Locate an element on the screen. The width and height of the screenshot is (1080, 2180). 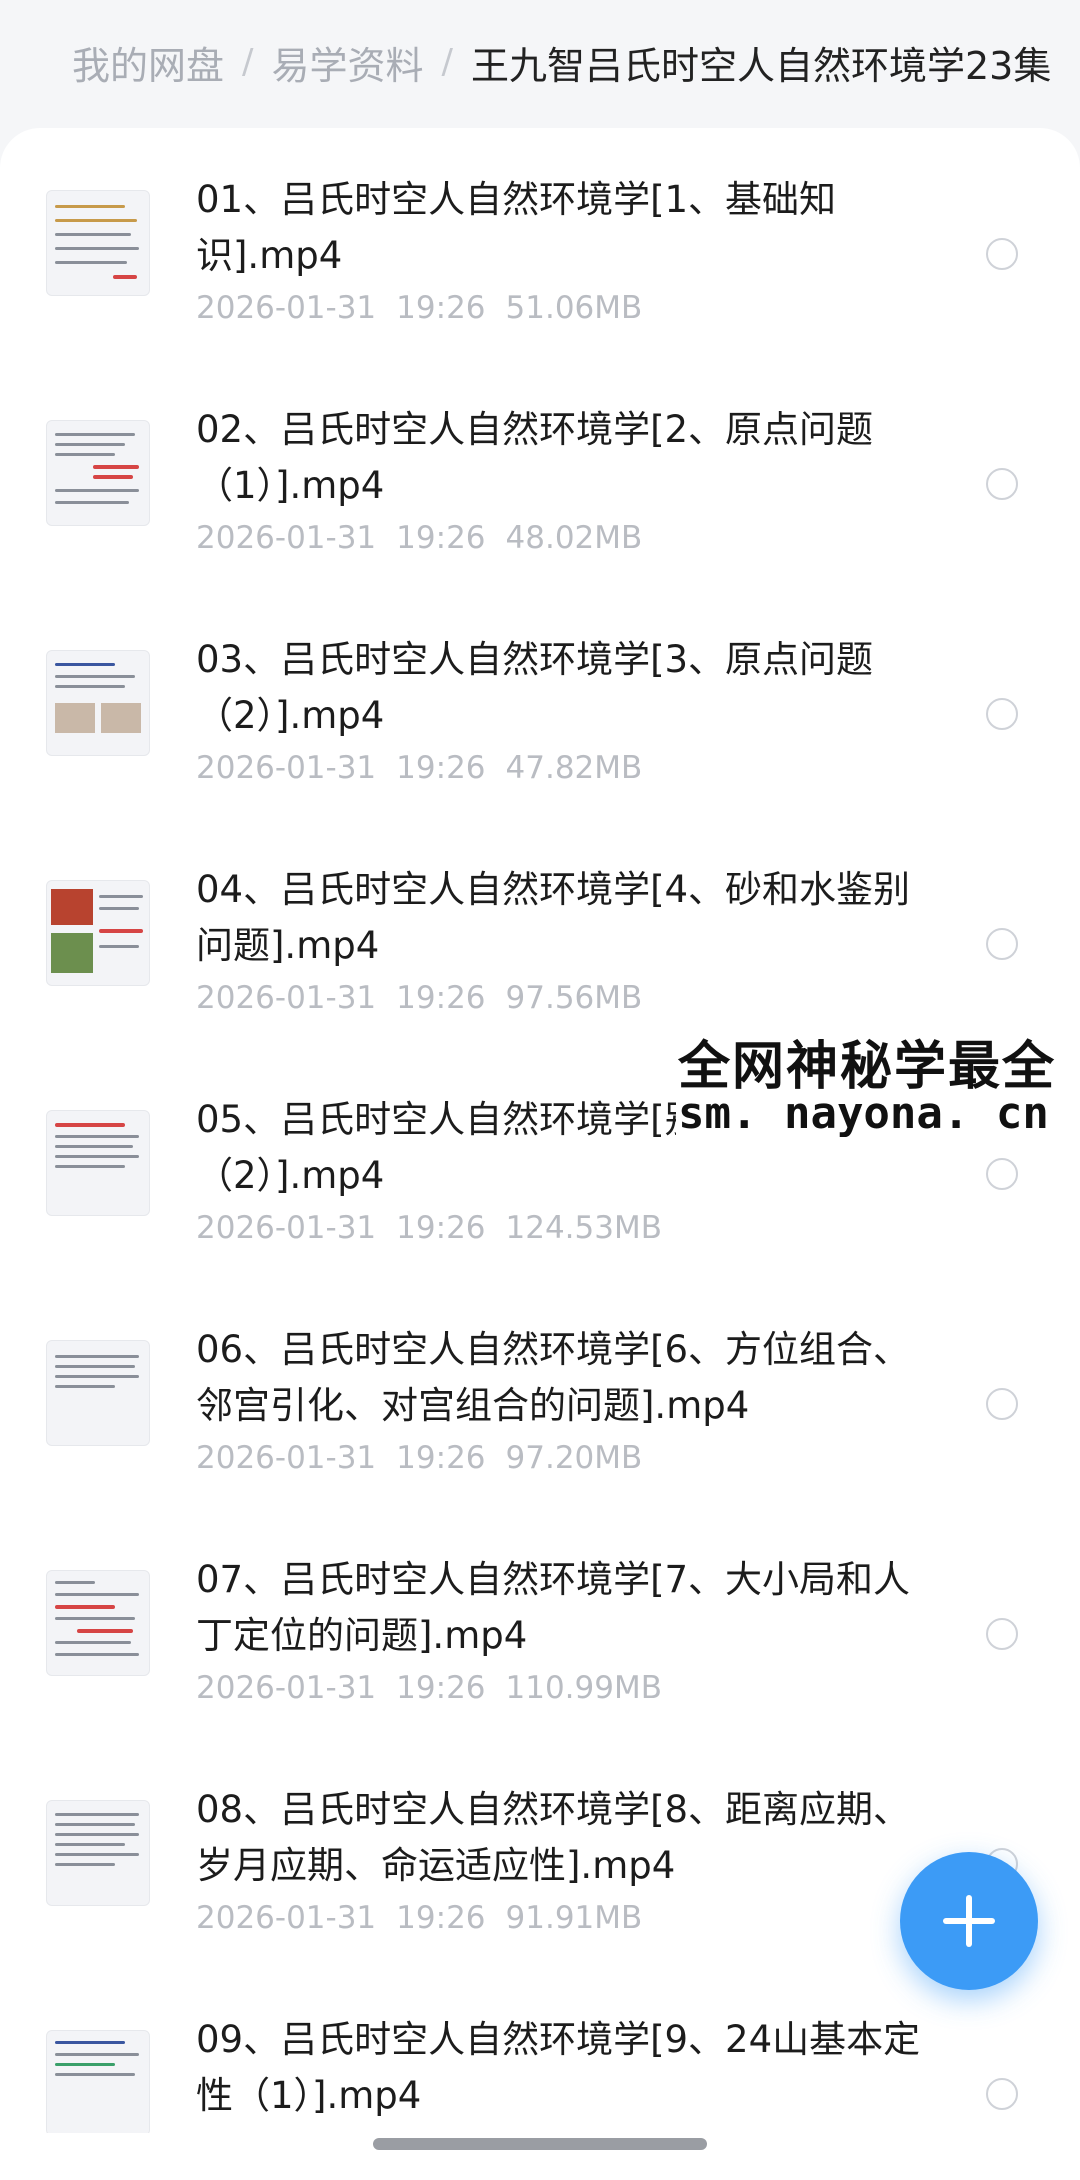
file-size: 97.20MB is located at coordinates (574, 1458).